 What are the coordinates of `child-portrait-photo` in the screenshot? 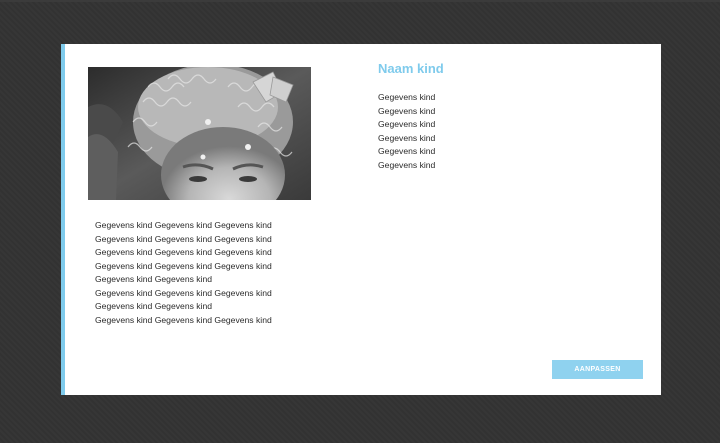 It's located at (199, 133).